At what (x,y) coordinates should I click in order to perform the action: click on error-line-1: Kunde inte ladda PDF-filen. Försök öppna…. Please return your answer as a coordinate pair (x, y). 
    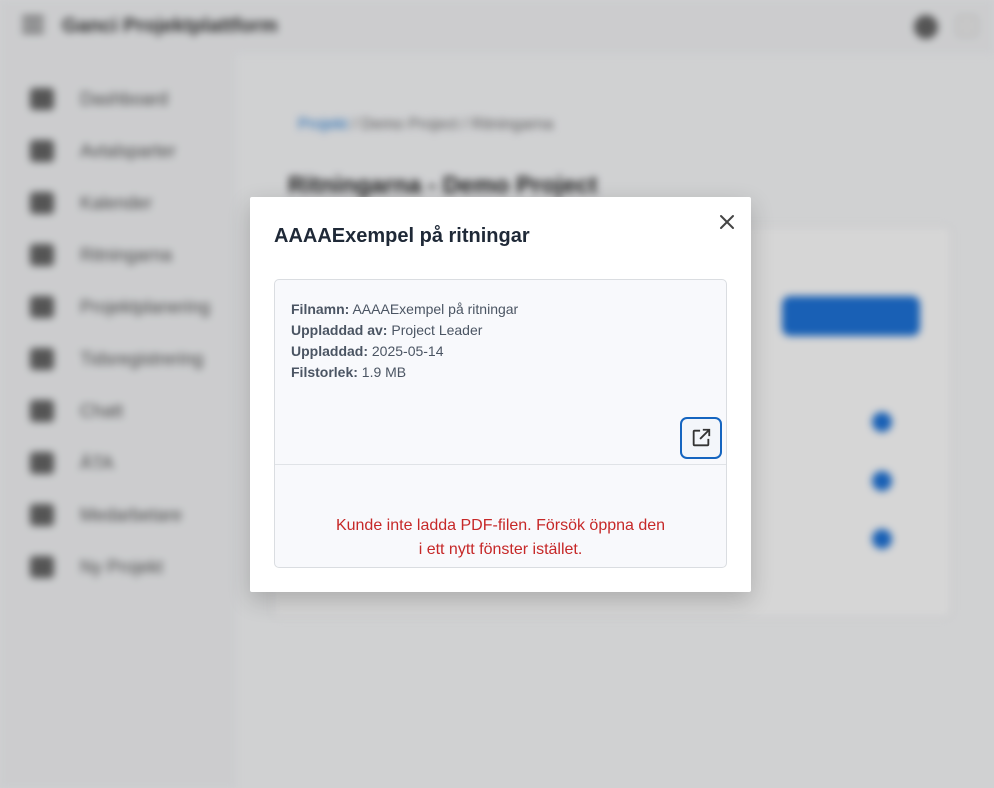
    Looking at the image, I should click on (500, 525).